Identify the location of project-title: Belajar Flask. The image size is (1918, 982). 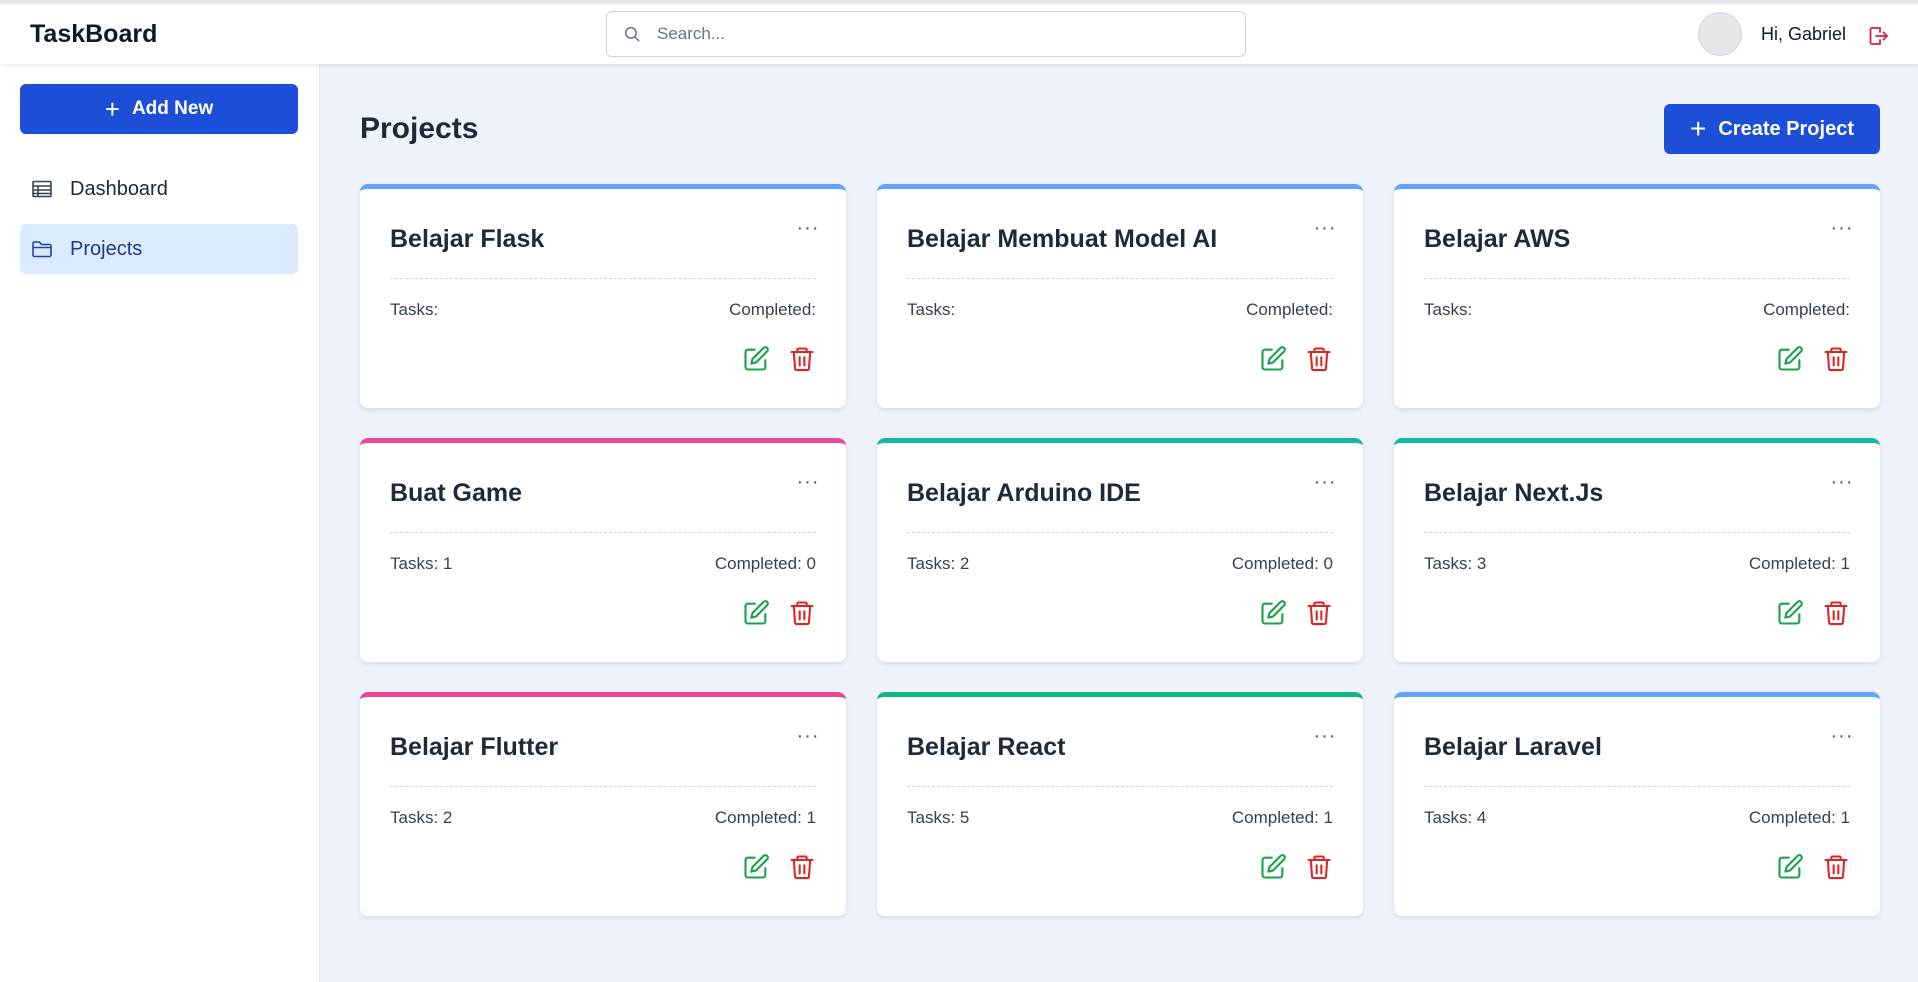
(467, 239).